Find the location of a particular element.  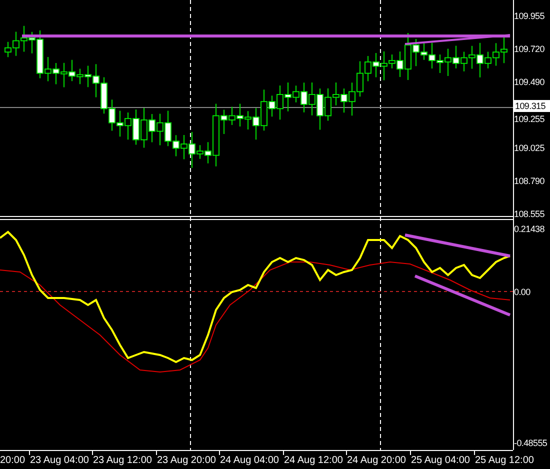

time-axis-label: 24 Aug 12:00 is located at coordinates (313, 461).